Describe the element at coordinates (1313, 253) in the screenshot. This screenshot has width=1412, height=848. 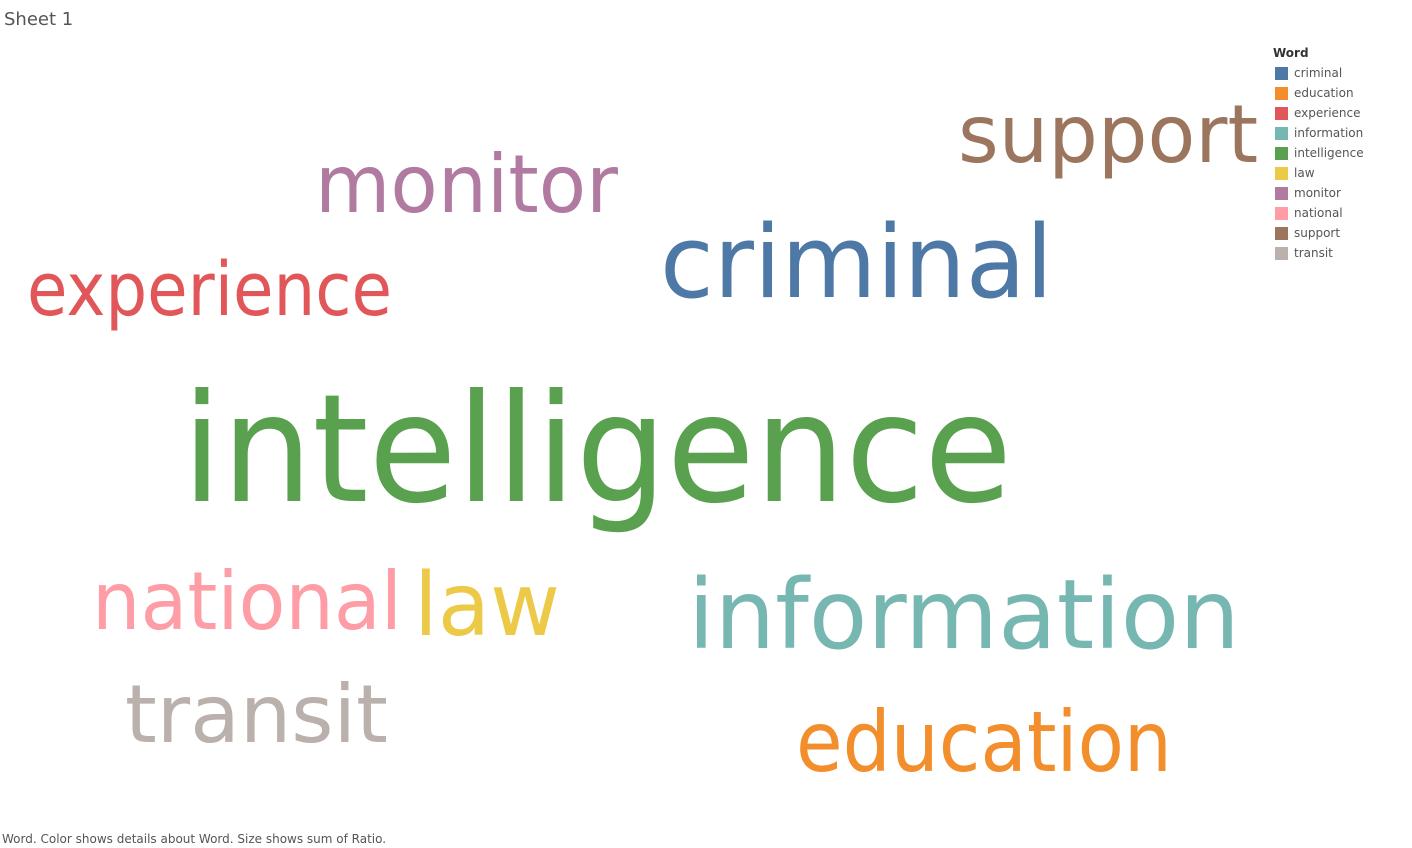
I see `legend-label-transit: transit` at that location.